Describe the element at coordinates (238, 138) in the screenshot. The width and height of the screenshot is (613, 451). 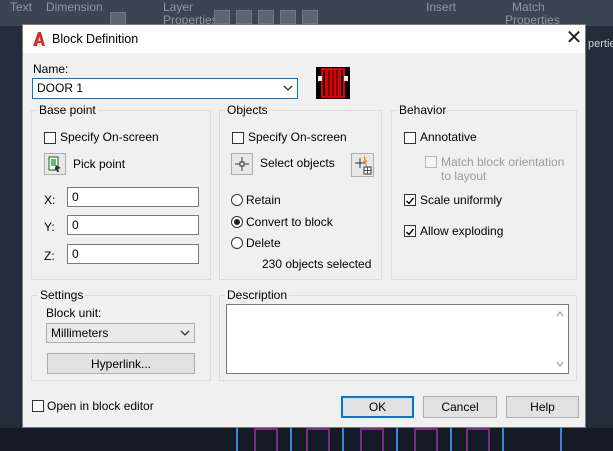
I see `objects-specify-onscreen-checkbox` at that location.